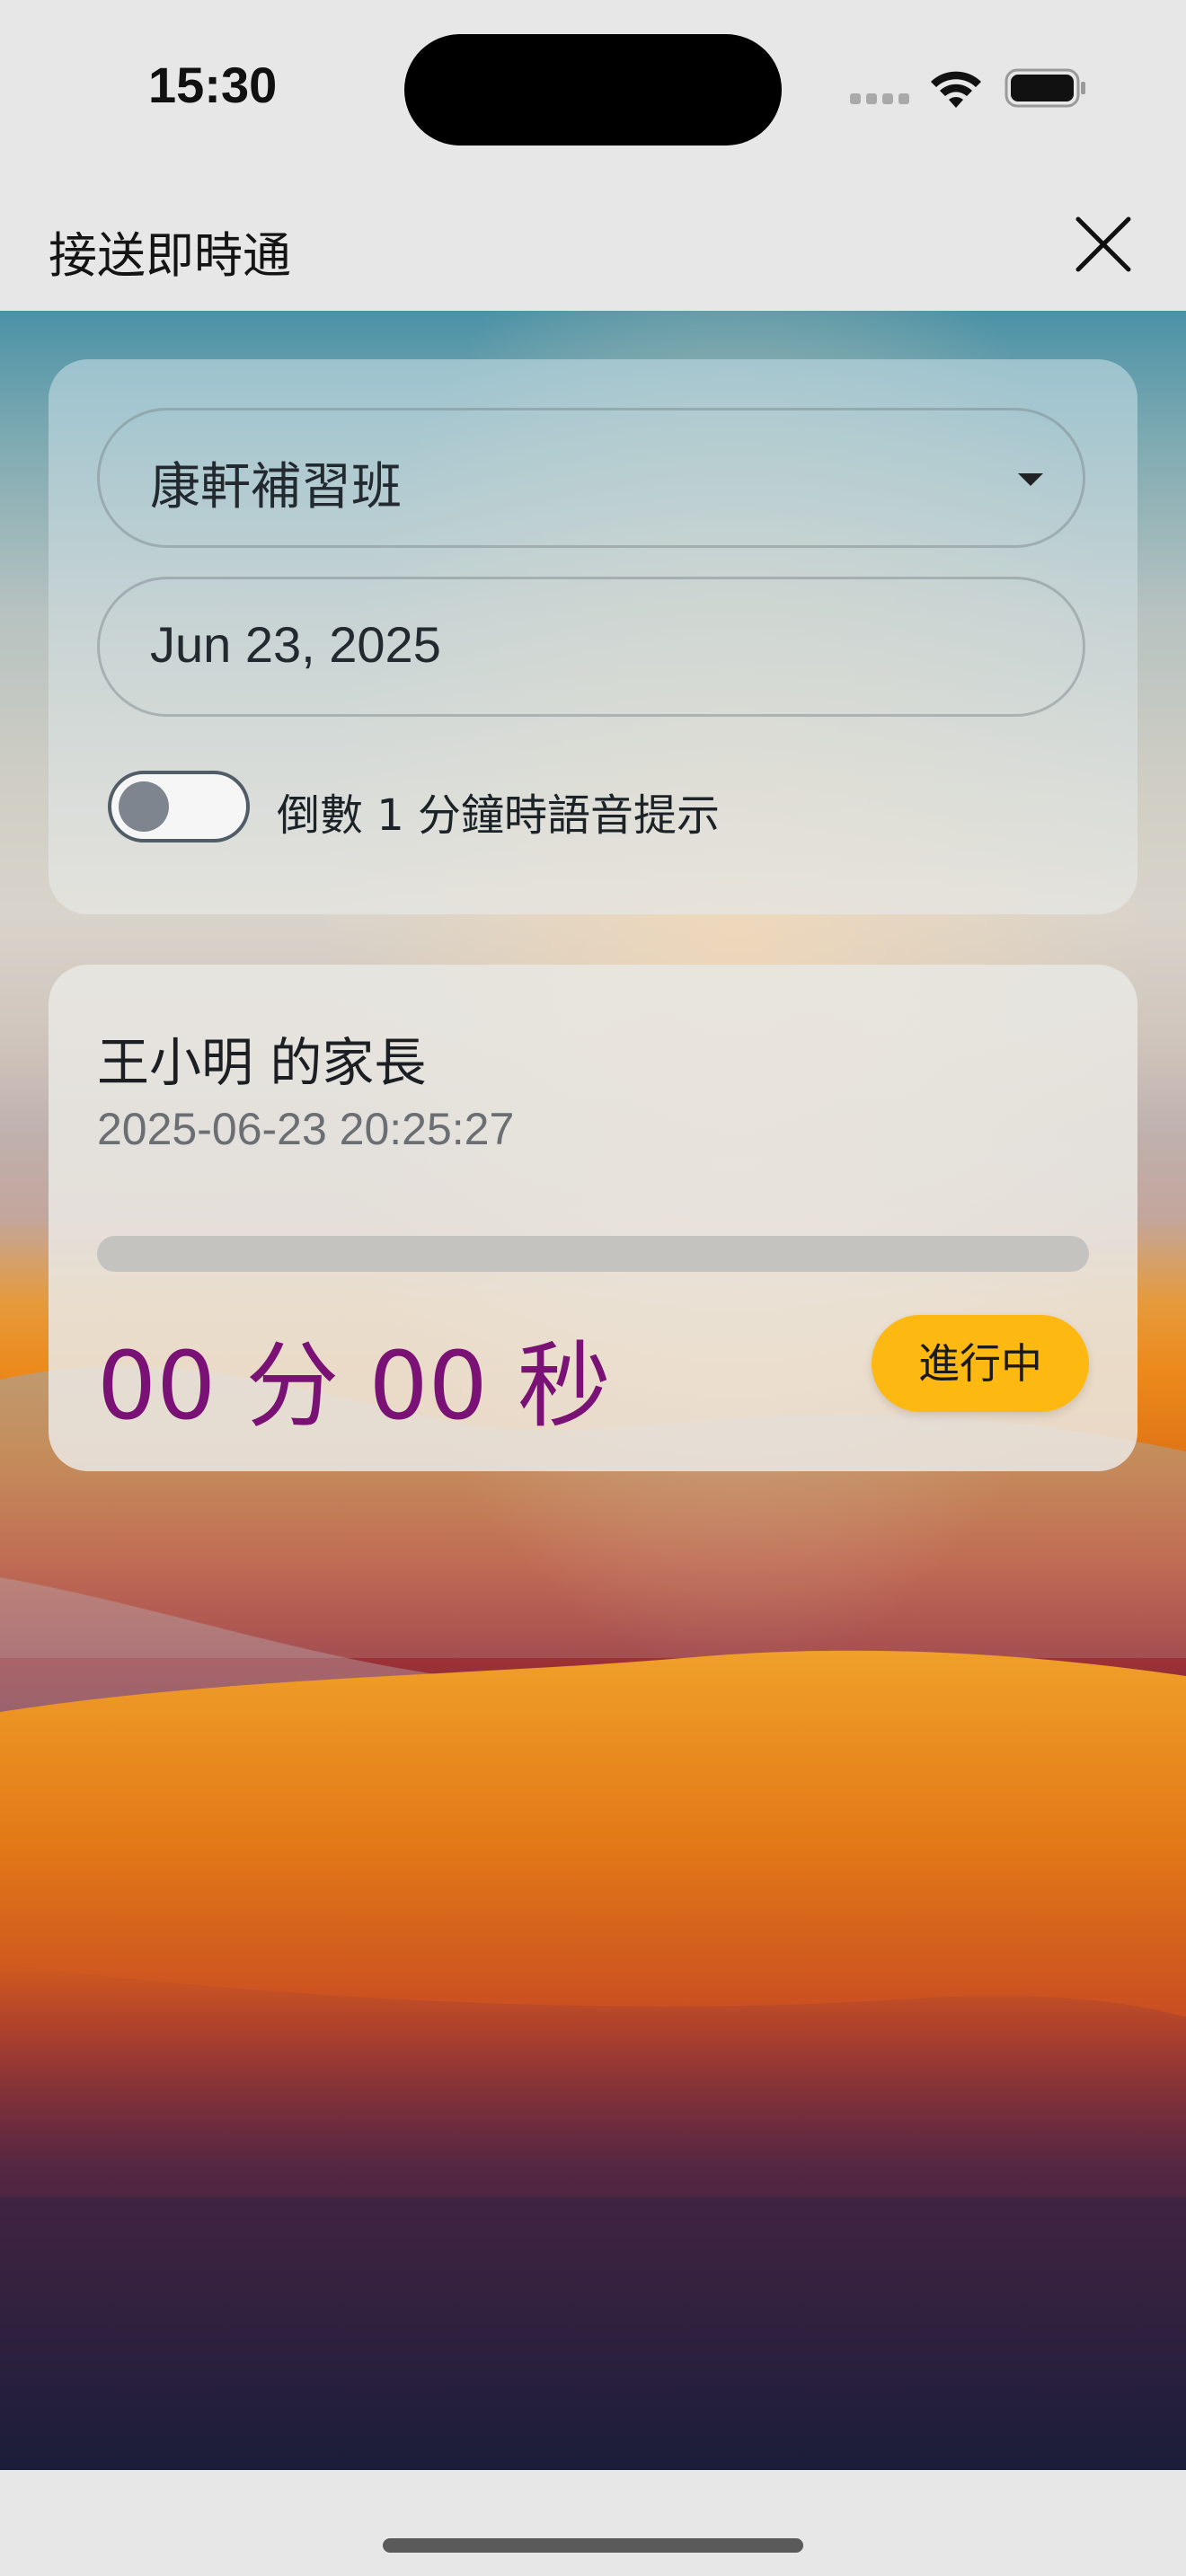 This screenshot has height=2576, width=1186. I want to click on battery-icon, so click(1045, 88).